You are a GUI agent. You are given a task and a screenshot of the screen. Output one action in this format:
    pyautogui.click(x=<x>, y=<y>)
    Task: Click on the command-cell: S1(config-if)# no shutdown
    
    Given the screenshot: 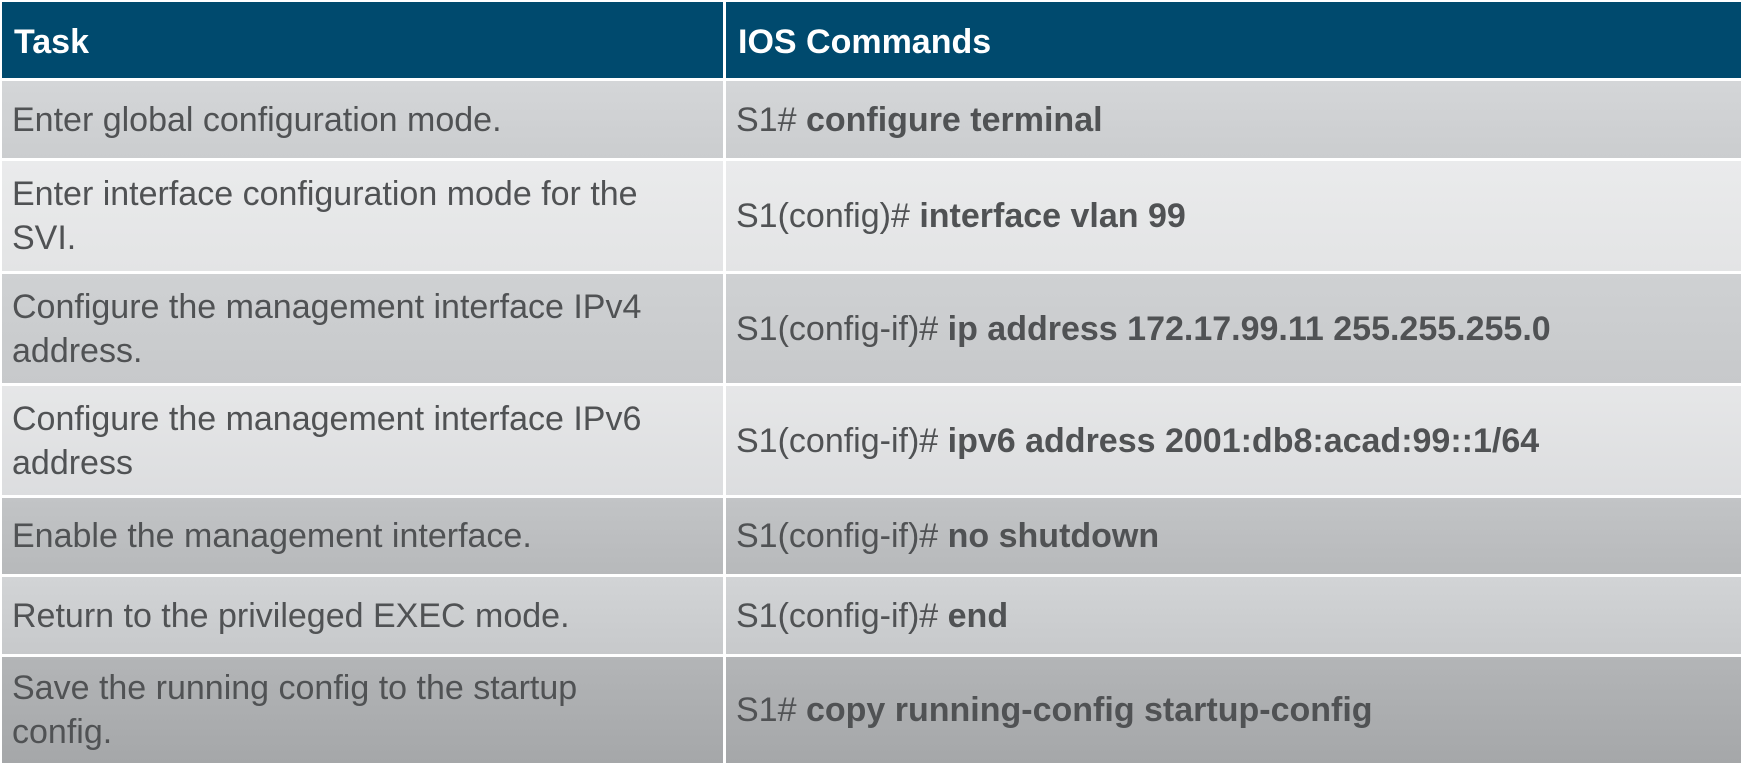 What is the action you would take?
    pyautogui.click(x=1233, y=536)
    